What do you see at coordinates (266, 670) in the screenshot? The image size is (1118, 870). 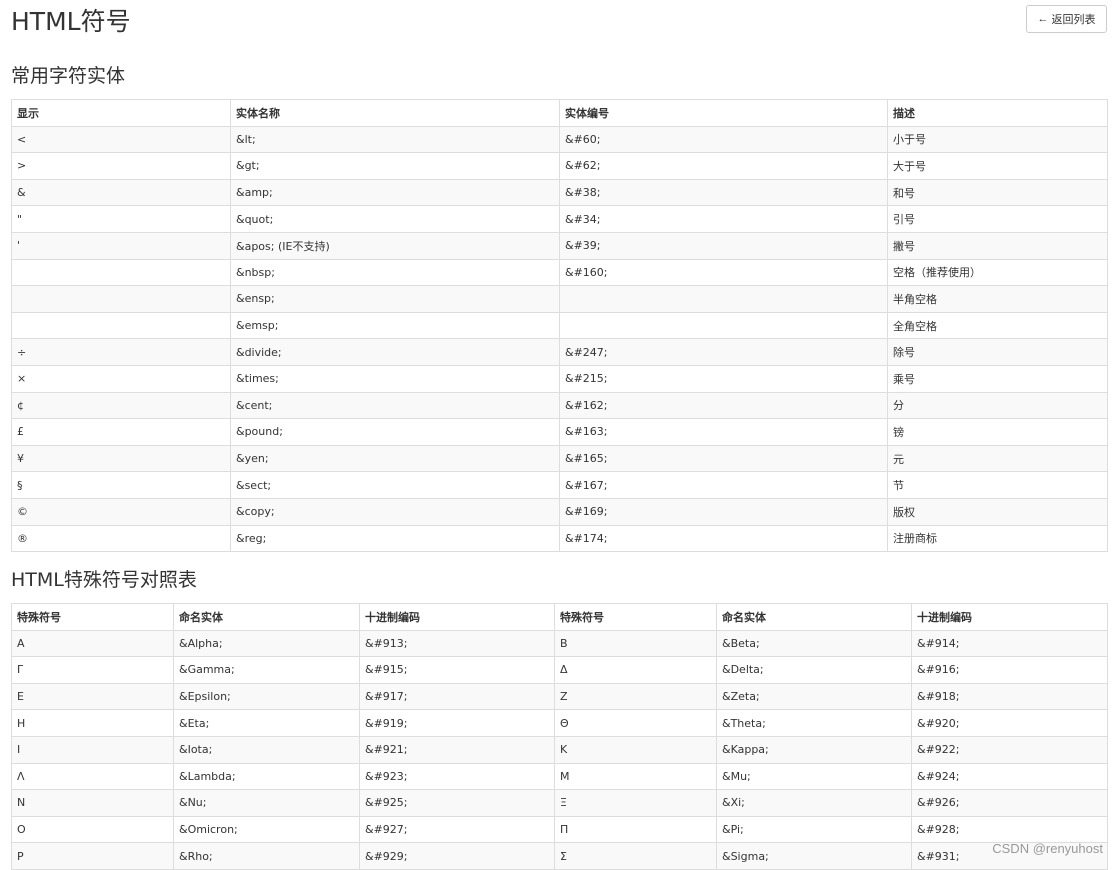 I see `table-cell: &Gamma;` at bounding box center [266, 670].